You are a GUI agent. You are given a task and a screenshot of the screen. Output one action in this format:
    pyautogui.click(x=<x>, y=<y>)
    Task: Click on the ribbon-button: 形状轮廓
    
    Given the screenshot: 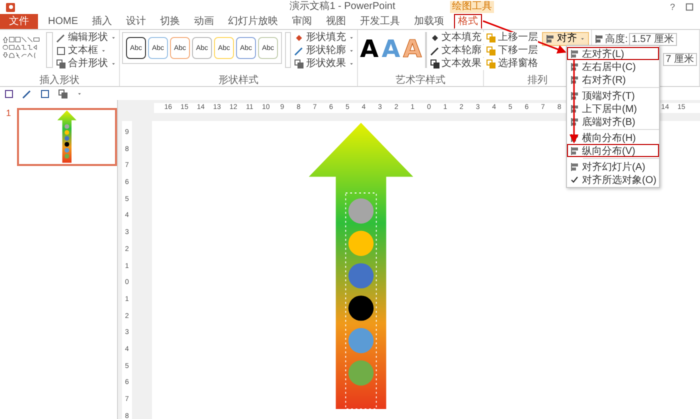 What is the action you would take?
    pyautogui.click(x=324, y=51)
    